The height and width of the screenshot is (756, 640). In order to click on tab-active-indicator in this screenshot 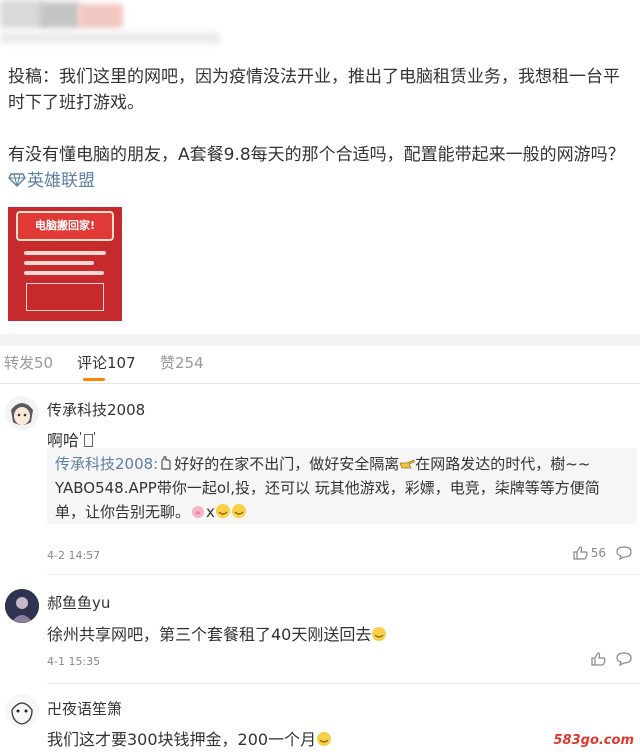, I will do `click(94, 379)`.